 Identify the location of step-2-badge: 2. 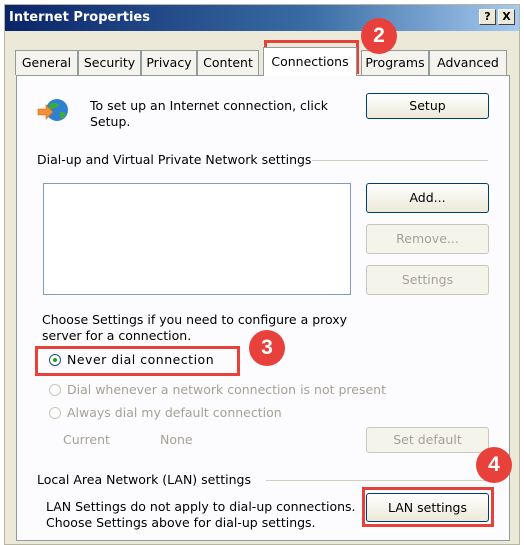
(379, 36).